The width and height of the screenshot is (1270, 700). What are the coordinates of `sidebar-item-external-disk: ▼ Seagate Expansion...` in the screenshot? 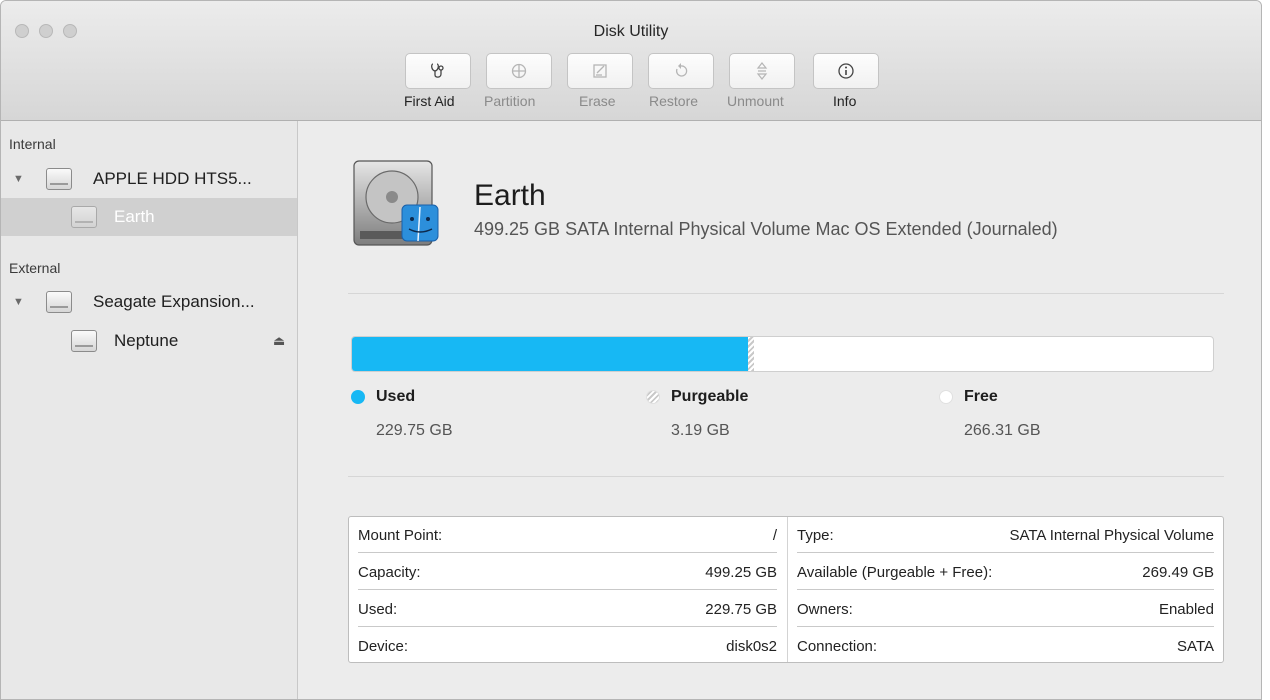 It's located at (149, 302).